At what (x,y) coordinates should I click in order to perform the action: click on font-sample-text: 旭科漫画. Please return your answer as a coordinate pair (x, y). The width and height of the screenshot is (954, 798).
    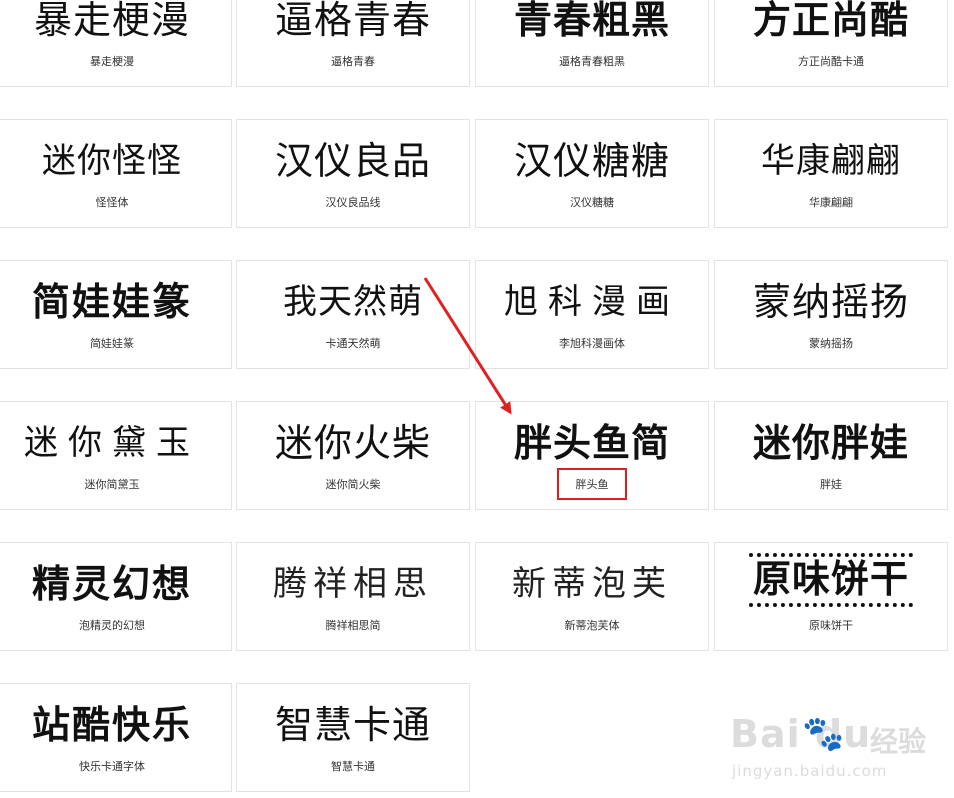
    Looking at the image, I should click on (592, 301).